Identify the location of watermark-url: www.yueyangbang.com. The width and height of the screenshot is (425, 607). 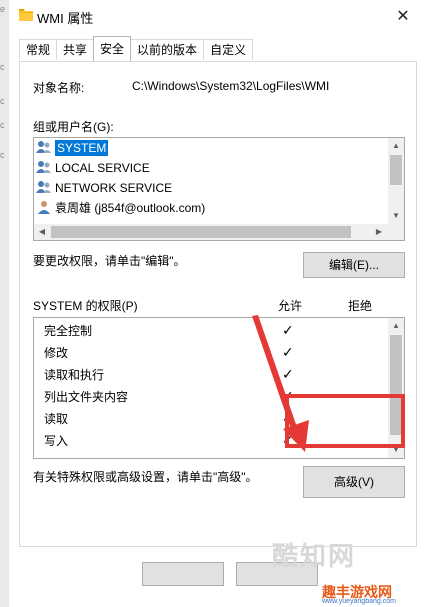
(359, 601).